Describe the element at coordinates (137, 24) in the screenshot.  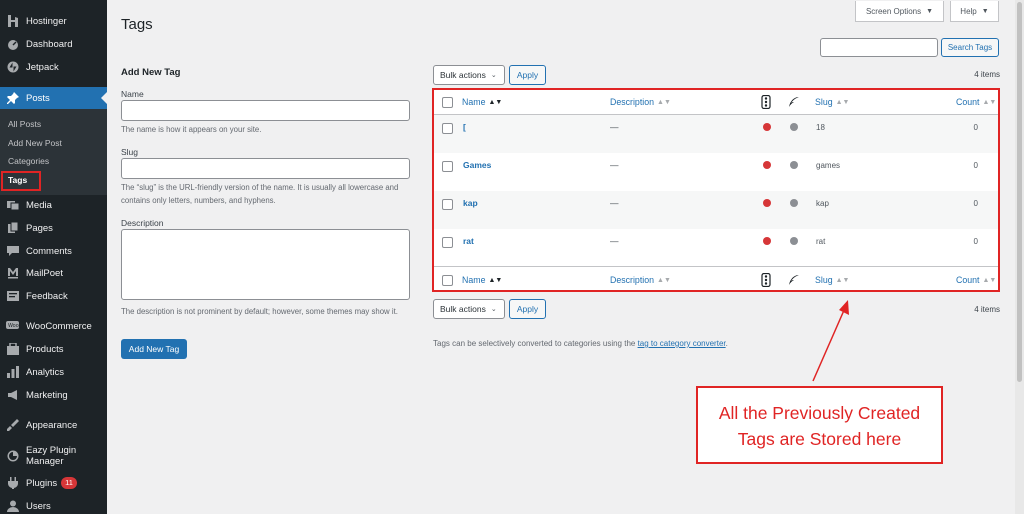
I see `page-title: Tags` at that location.